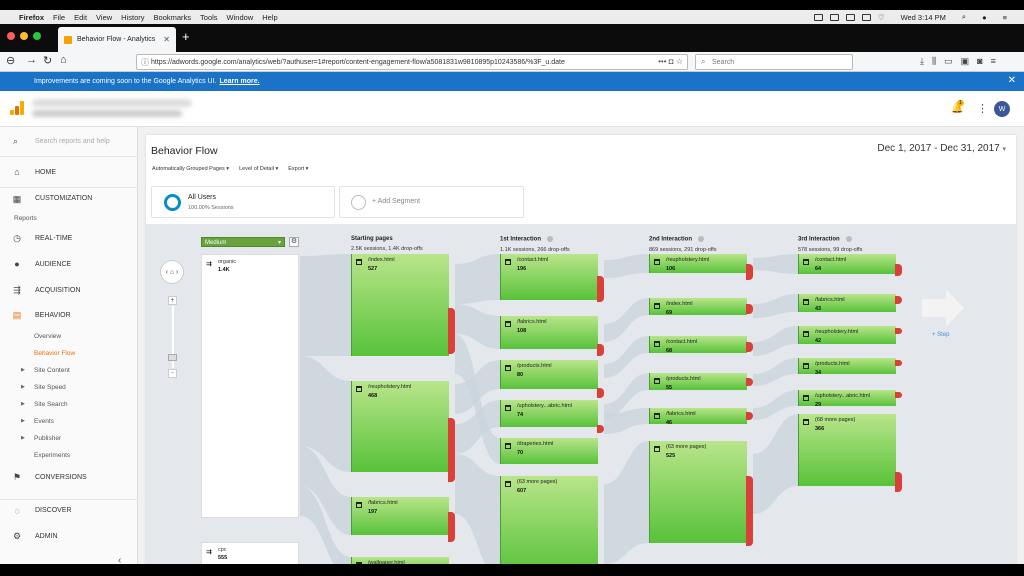  What do you see at coordinates (44, 404) in the screenshot?
I see `sidebar-subitem-site-search: ▶ Site Search` at bounding box center [44, 404].